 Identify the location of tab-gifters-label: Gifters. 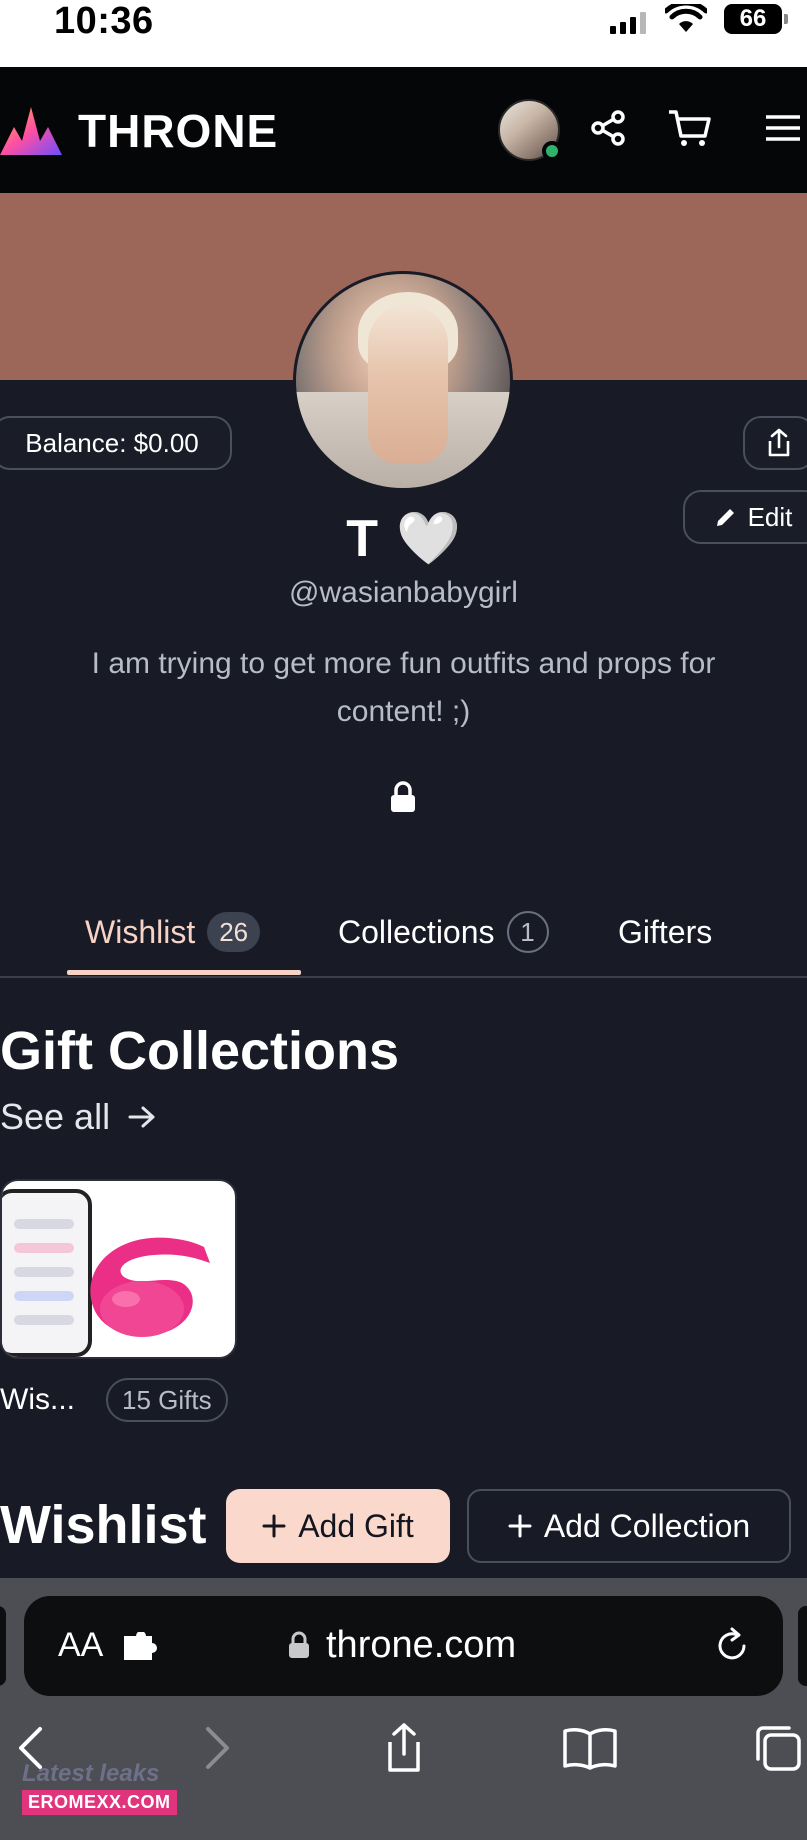
(665, 931).